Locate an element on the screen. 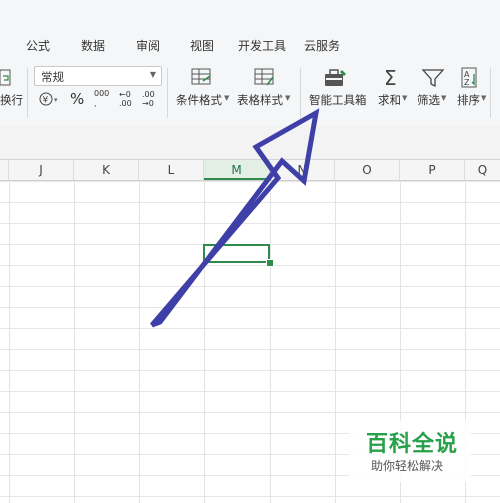 This screenshot has width=500, height=503. watermark: 百科全说 助你轻松解决 is located at coordinates (410, 451).